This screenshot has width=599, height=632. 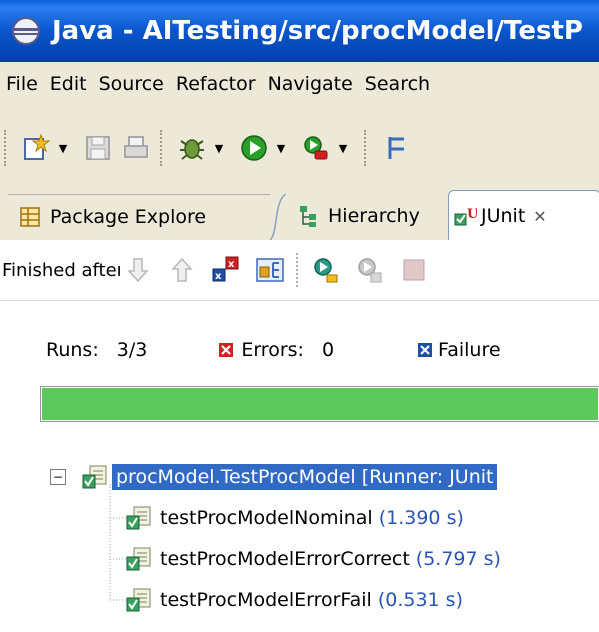 I want to click on external-tools-button, so click(x=316, y=148).